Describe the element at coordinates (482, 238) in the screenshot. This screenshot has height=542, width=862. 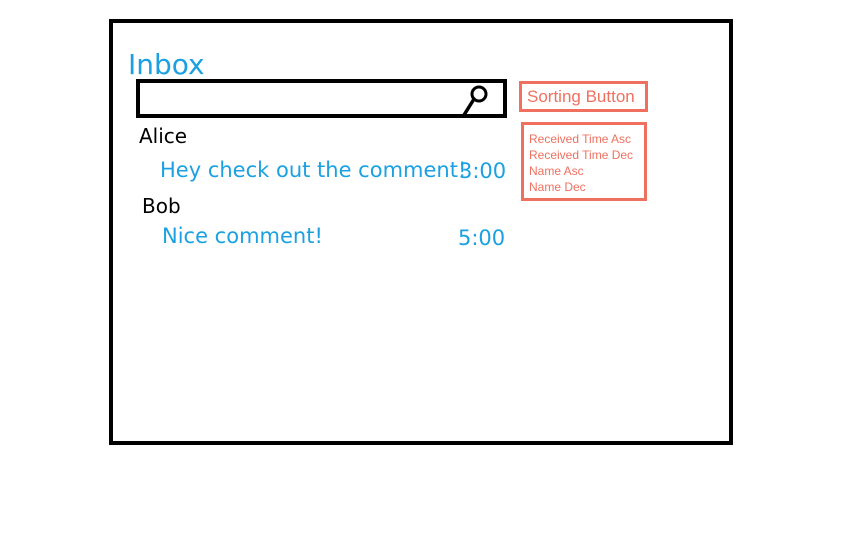
I see `message-time: 5:00` at that location.